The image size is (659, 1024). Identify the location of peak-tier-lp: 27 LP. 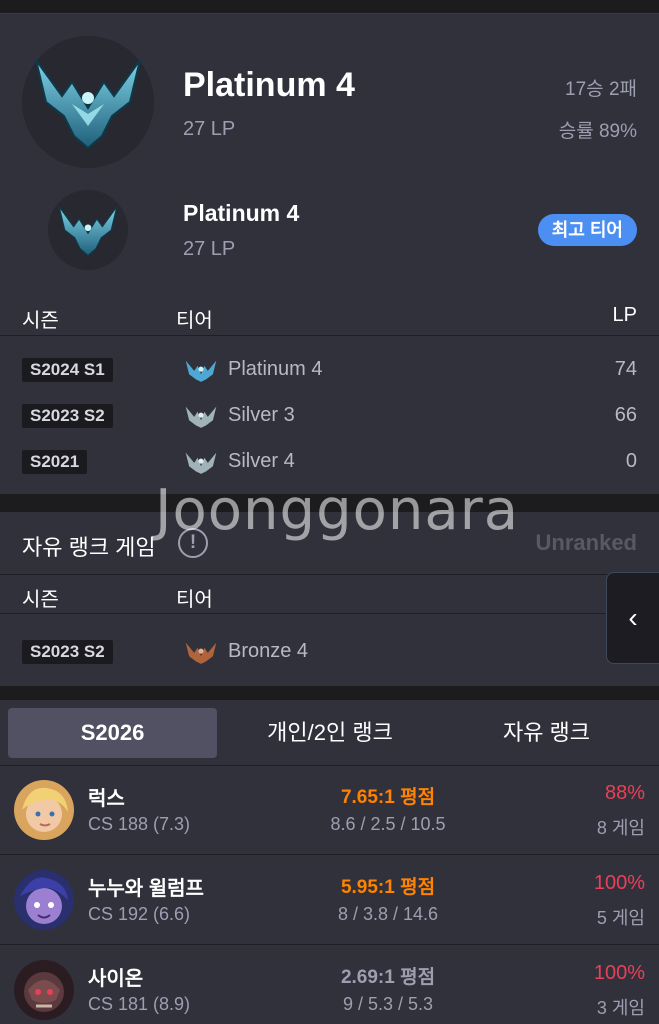
(209, 249).